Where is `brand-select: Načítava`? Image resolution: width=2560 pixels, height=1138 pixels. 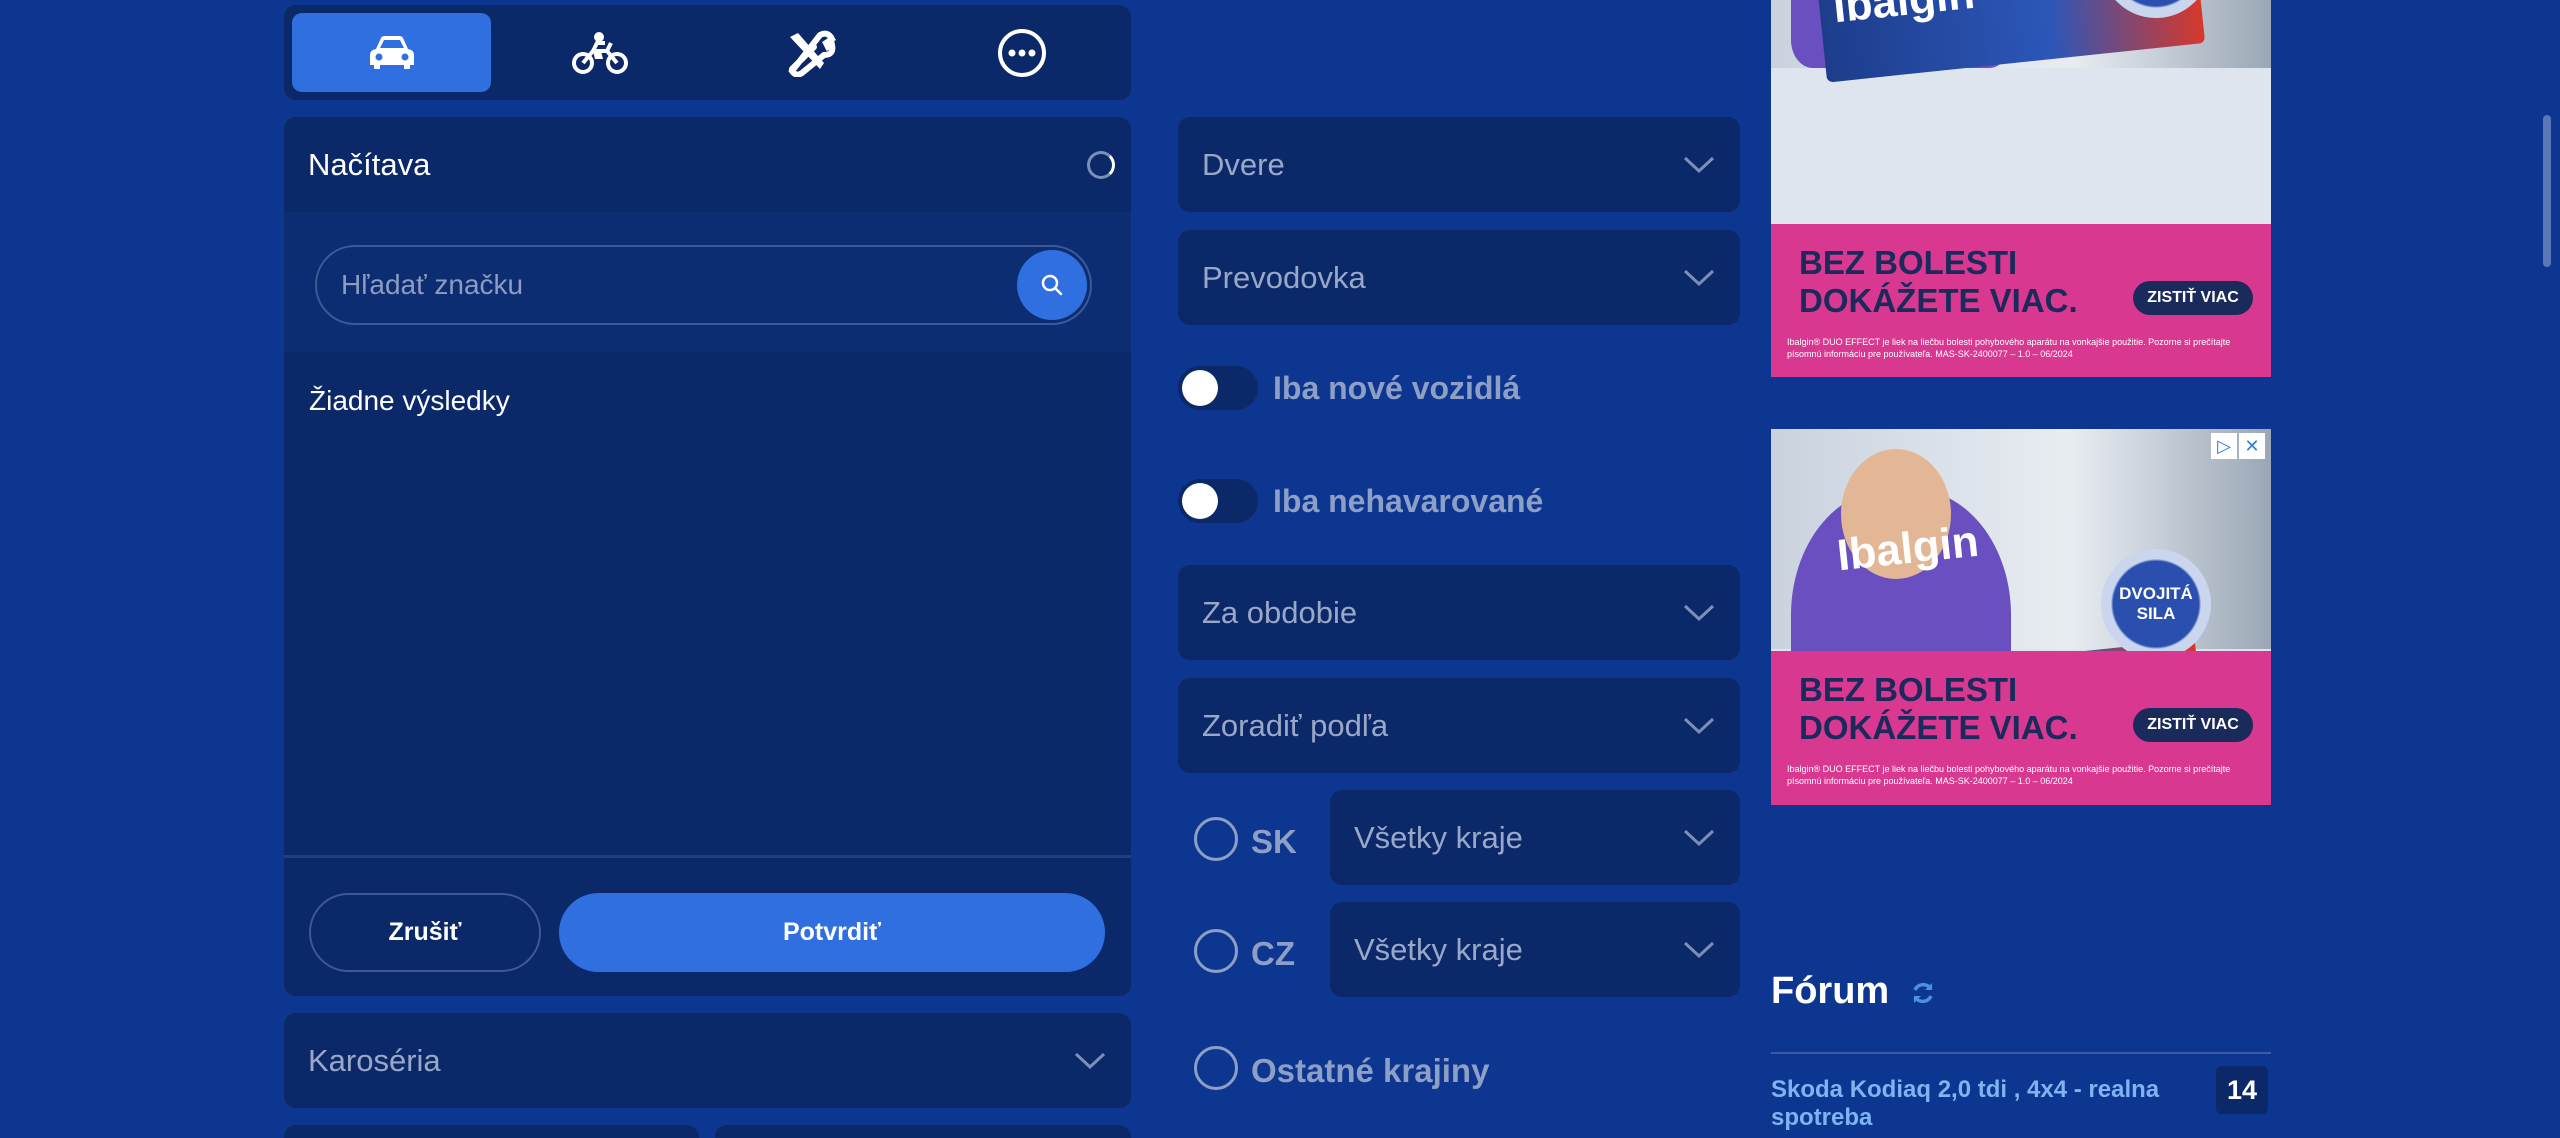
brand-select: Načítava is located at coordinates (707, 164).